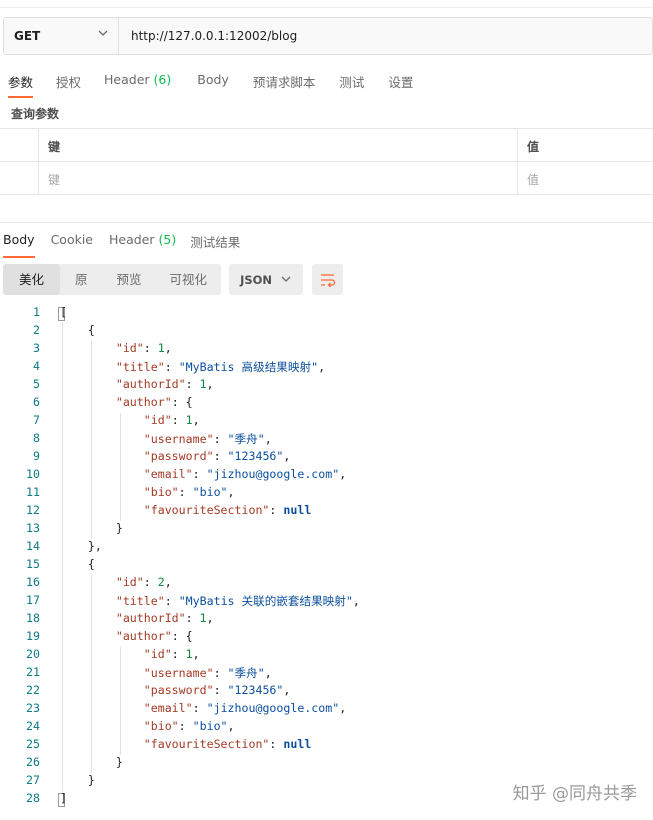 This screenshot has width=653, height=820. I want to click on line-number: 24, so click(33, 726).